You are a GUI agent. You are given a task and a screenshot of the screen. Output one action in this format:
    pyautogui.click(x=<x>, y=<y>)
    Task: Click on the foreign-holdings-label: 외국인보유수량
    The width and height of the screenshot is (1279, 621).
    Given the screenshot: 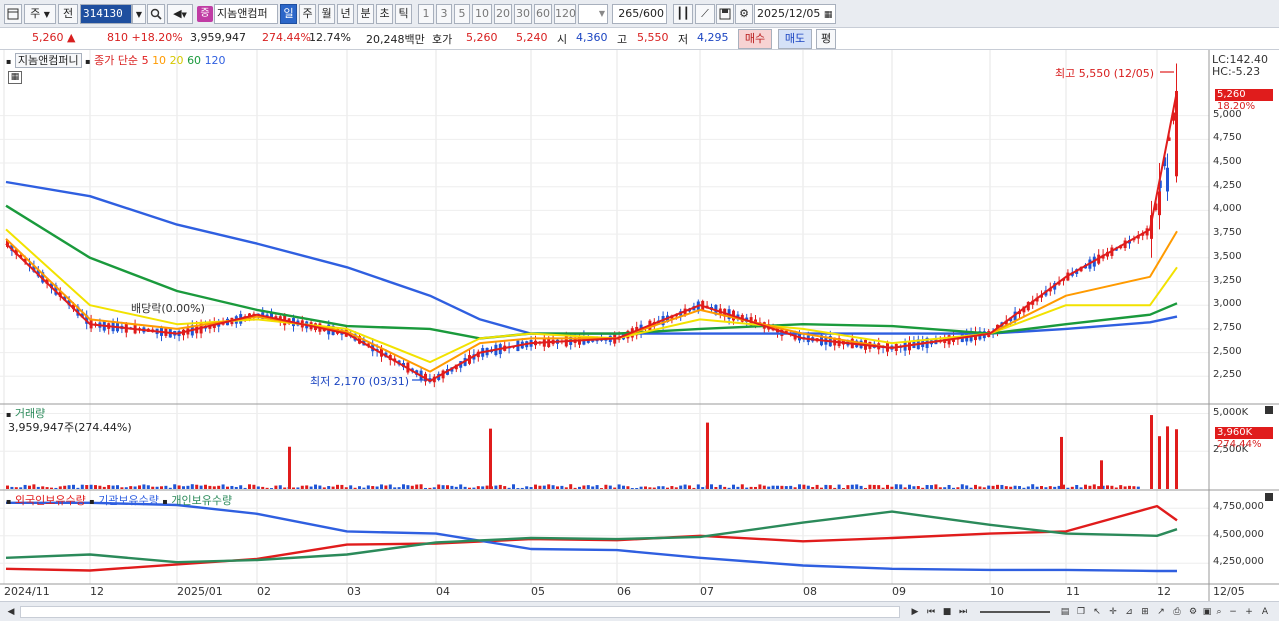 What is the action you would take?
    pyautogui.click(x=50, y=500)
    